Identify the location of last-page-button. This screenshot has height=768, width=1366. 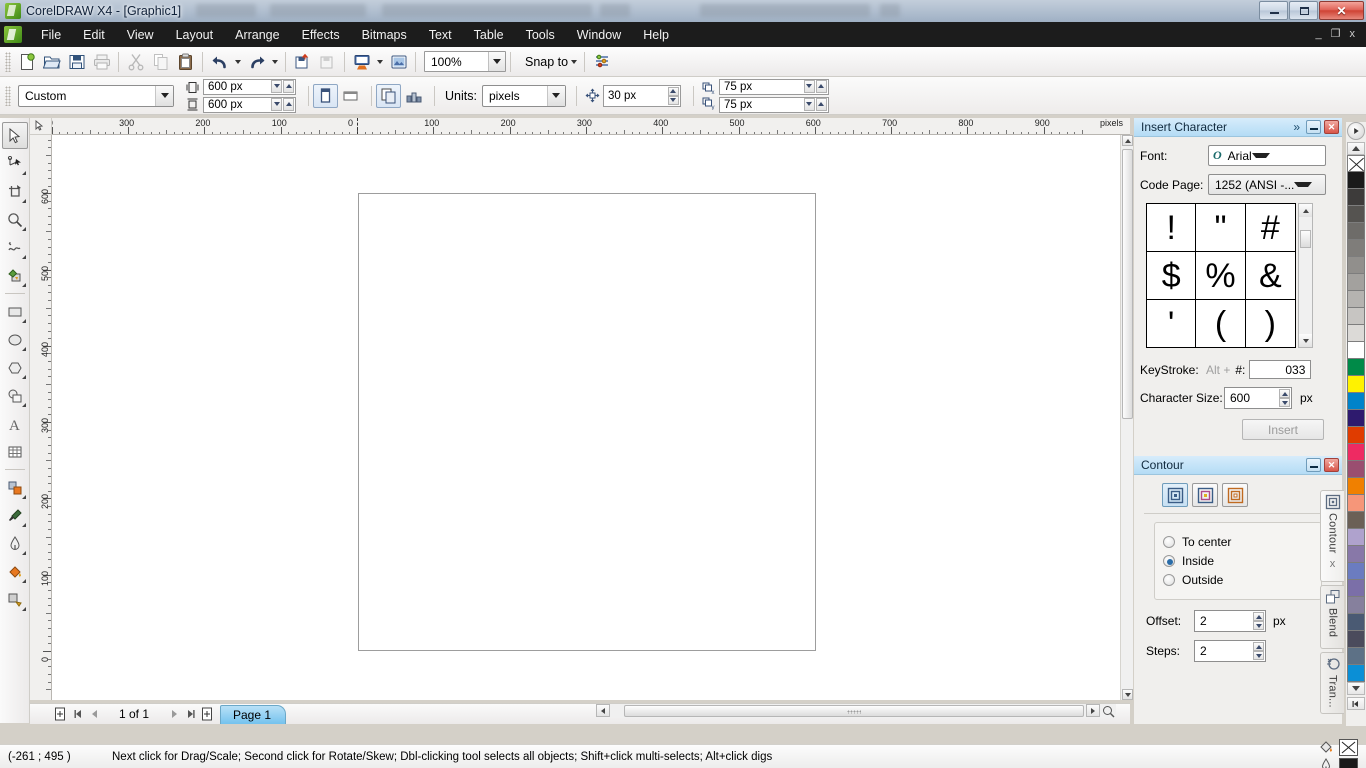
(190, 714).